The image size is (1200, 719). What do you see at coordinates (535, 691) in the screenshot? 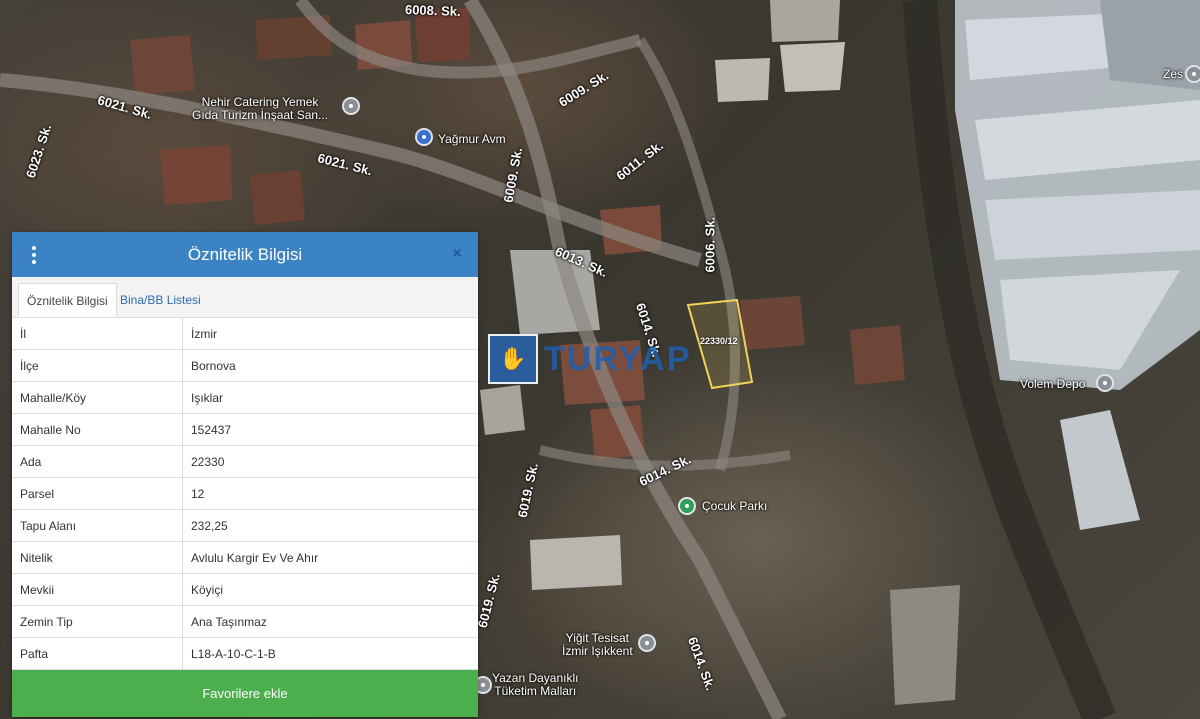
I see `poi-yazan-line2: Tüketim Malları` at bounding box center [535, 691].